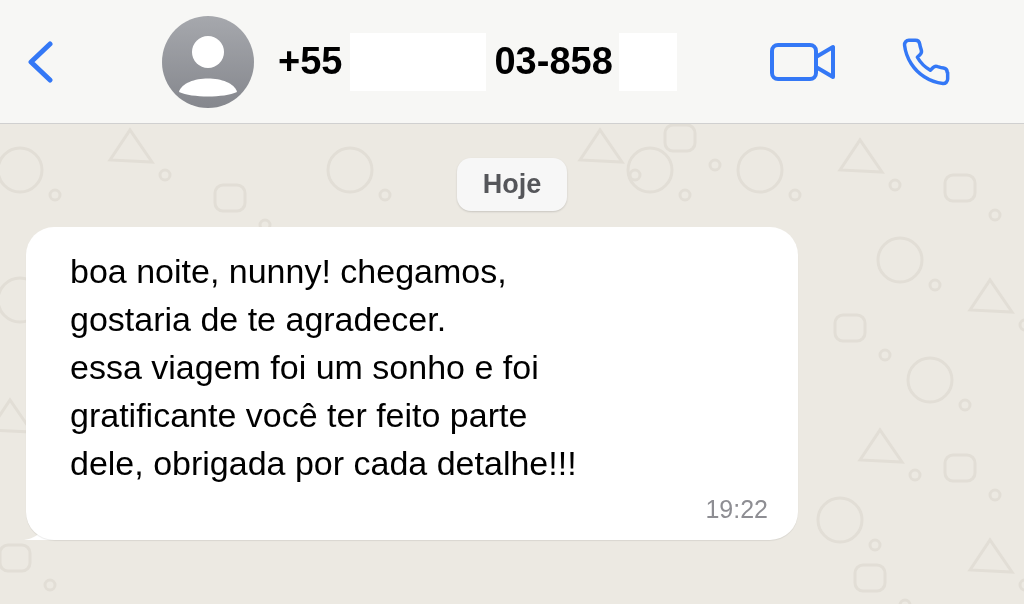  I want to click on avatar-icon, so click(208, 61).